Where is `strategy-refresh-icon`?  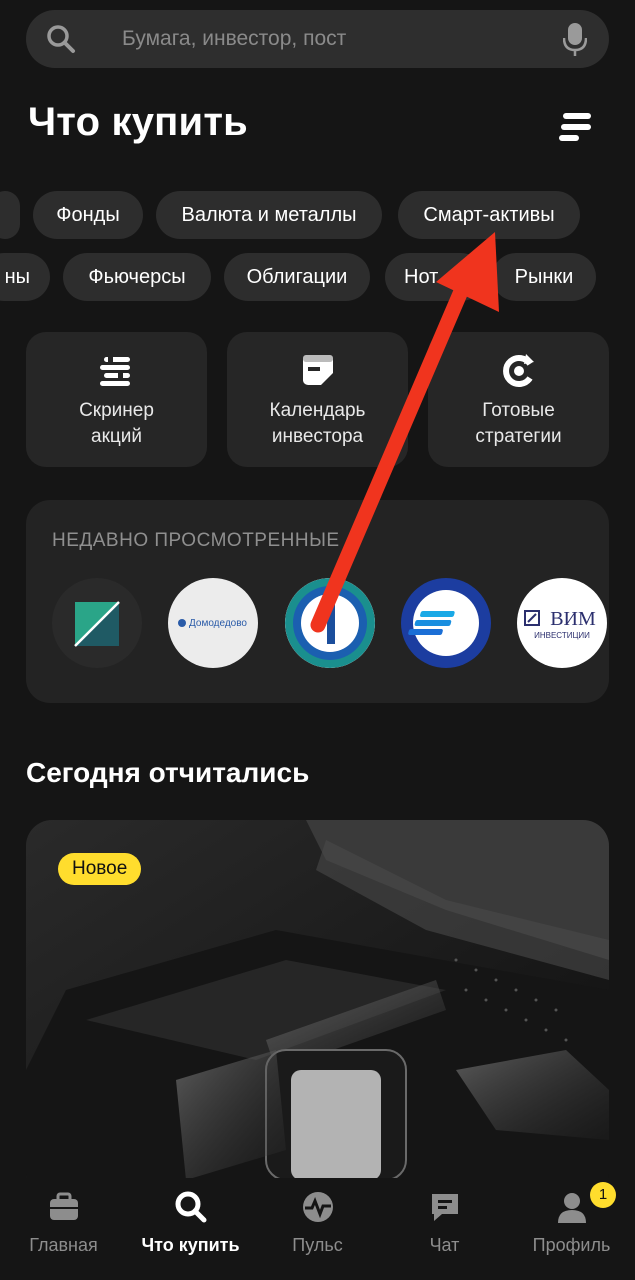 strategy-refresh-icon is located at coordinates (518, 370).